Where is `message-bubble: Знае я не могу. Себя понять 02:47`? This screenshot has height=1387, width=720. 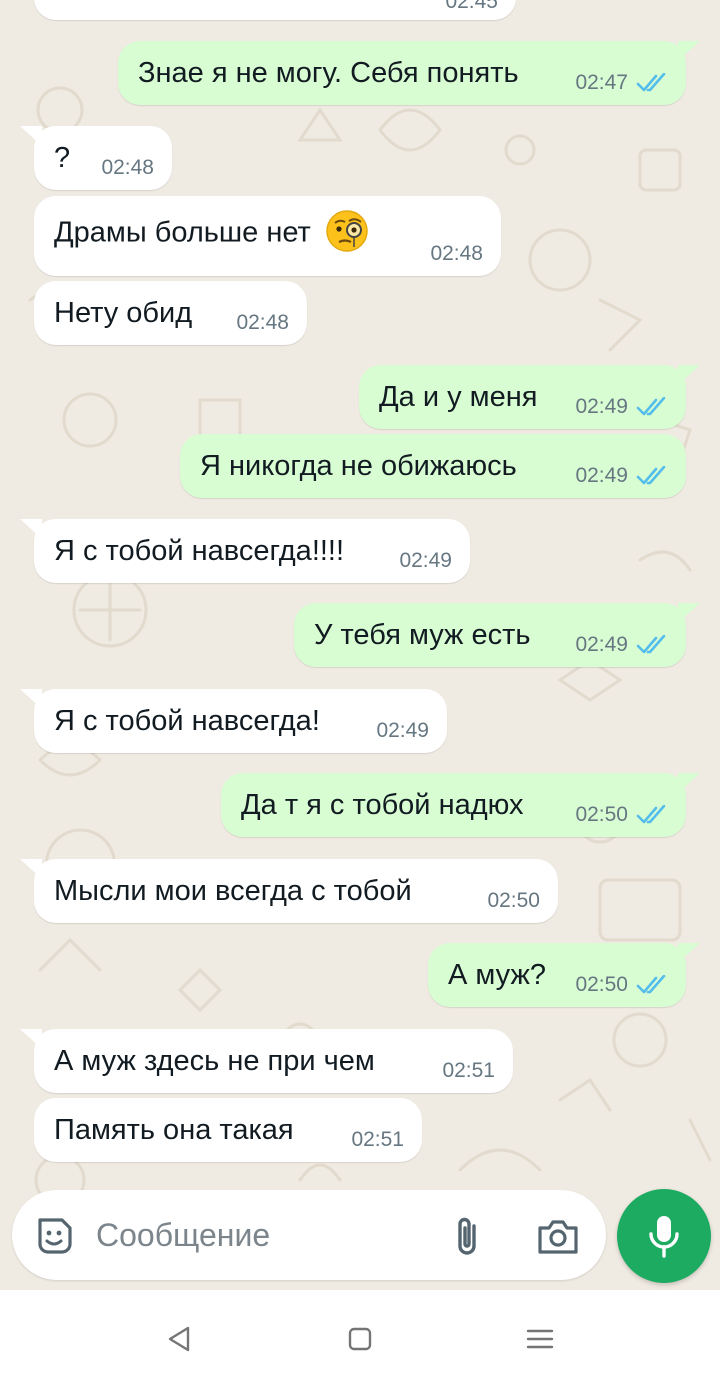 message-bubble: Знае я не могу. Себя понять 02:47 is located at coordinates (409, 73).